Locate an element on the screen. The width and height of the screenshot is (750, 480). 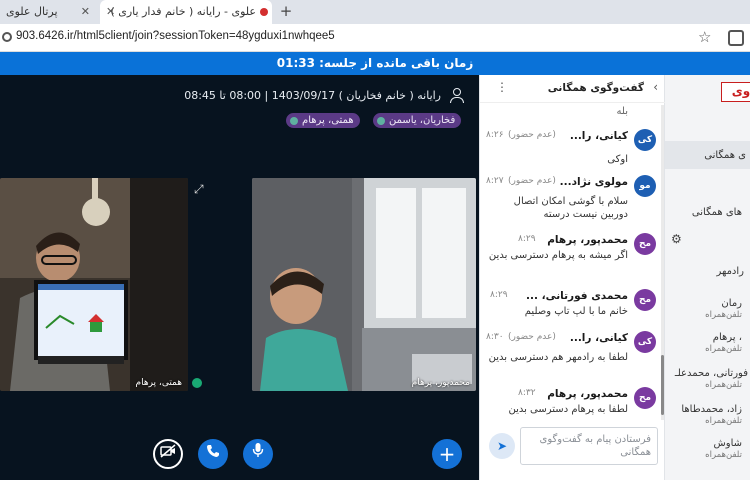
gear-icon: ⚙ is located at coordinates (676, 239).